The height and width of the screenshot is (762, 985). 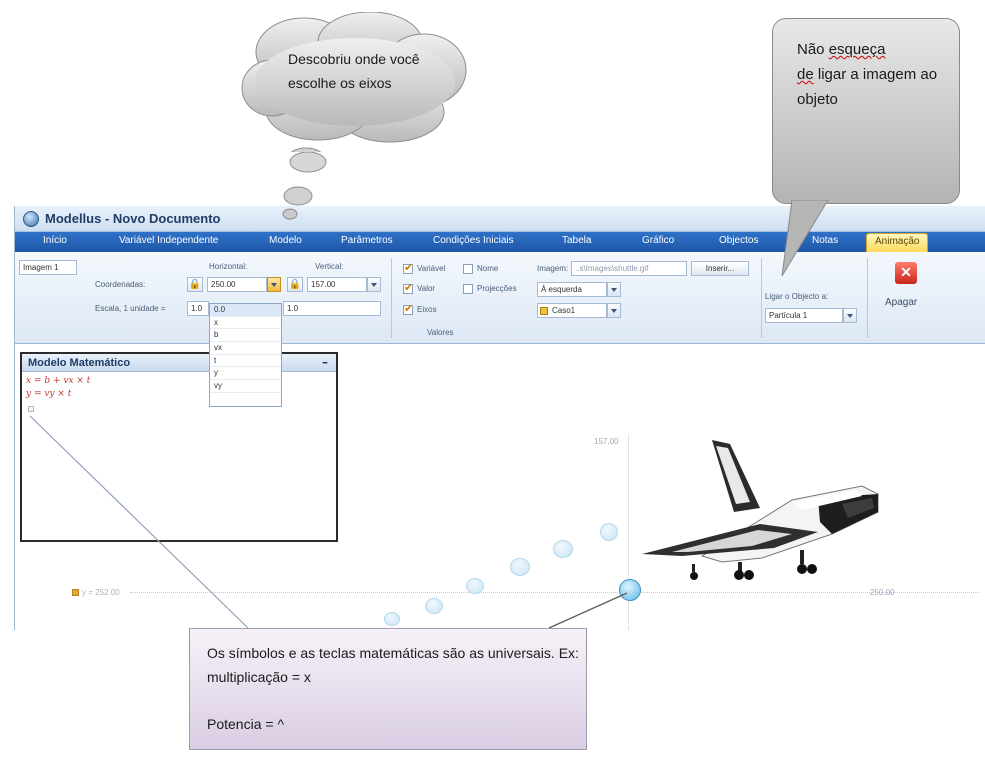 What do you see at coordinates (367, 240) in the screenshot?
I see `tab-parametros: Parâmetros` at bounding box center [367, 240].